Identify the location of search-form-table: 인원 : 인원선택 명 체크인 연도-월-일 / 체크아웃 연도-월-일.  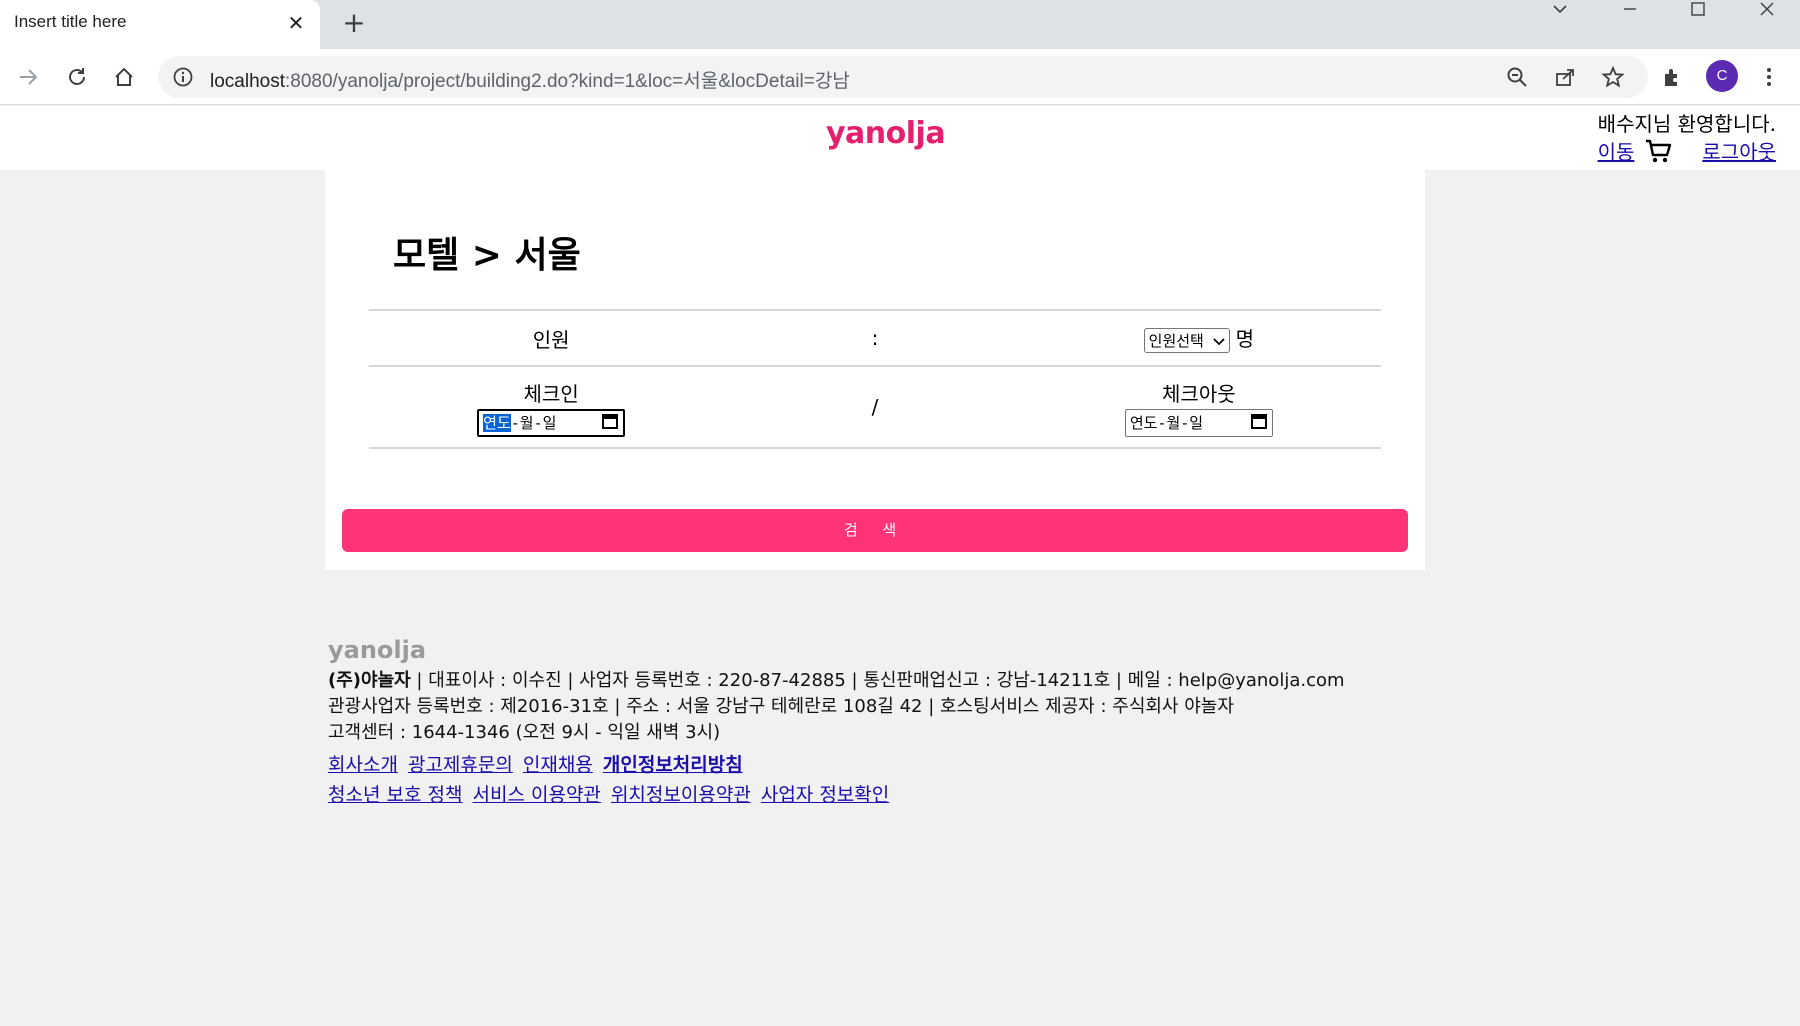
(875, 379).